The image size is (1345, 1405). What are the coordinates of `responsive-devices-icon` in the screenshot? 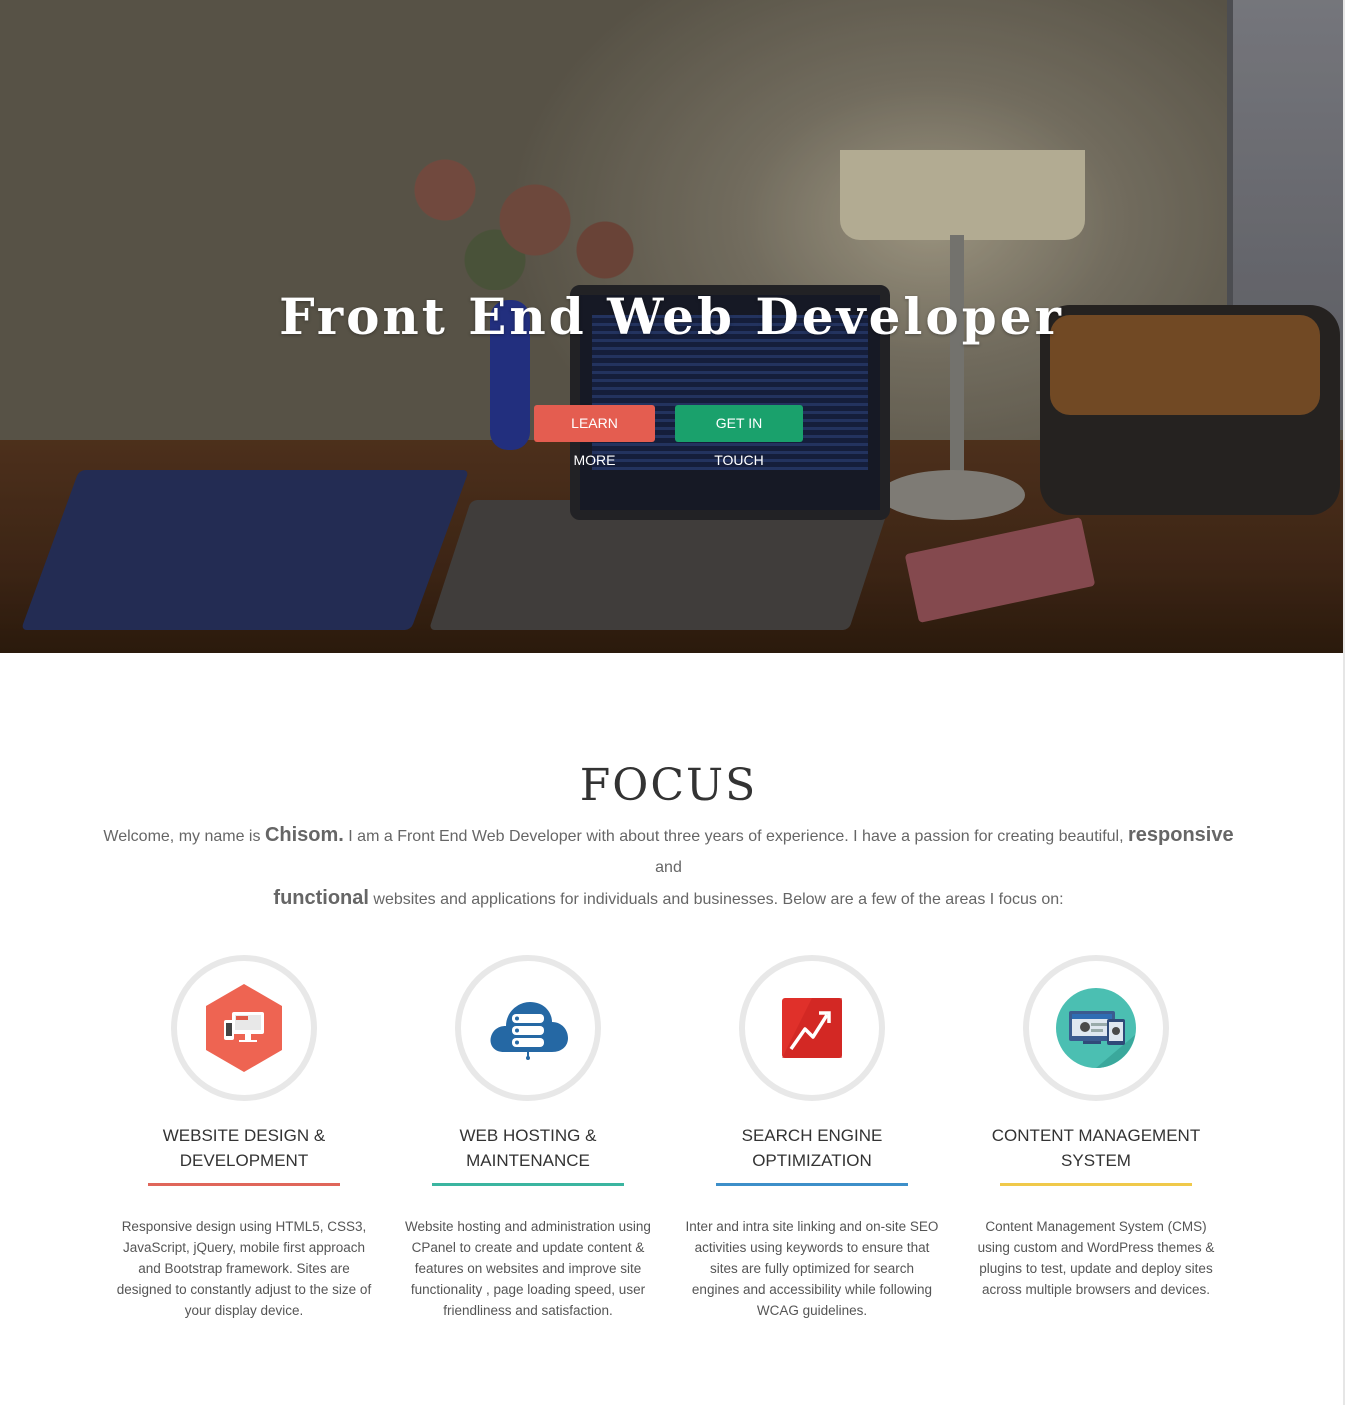 It's located at (244, 1028).